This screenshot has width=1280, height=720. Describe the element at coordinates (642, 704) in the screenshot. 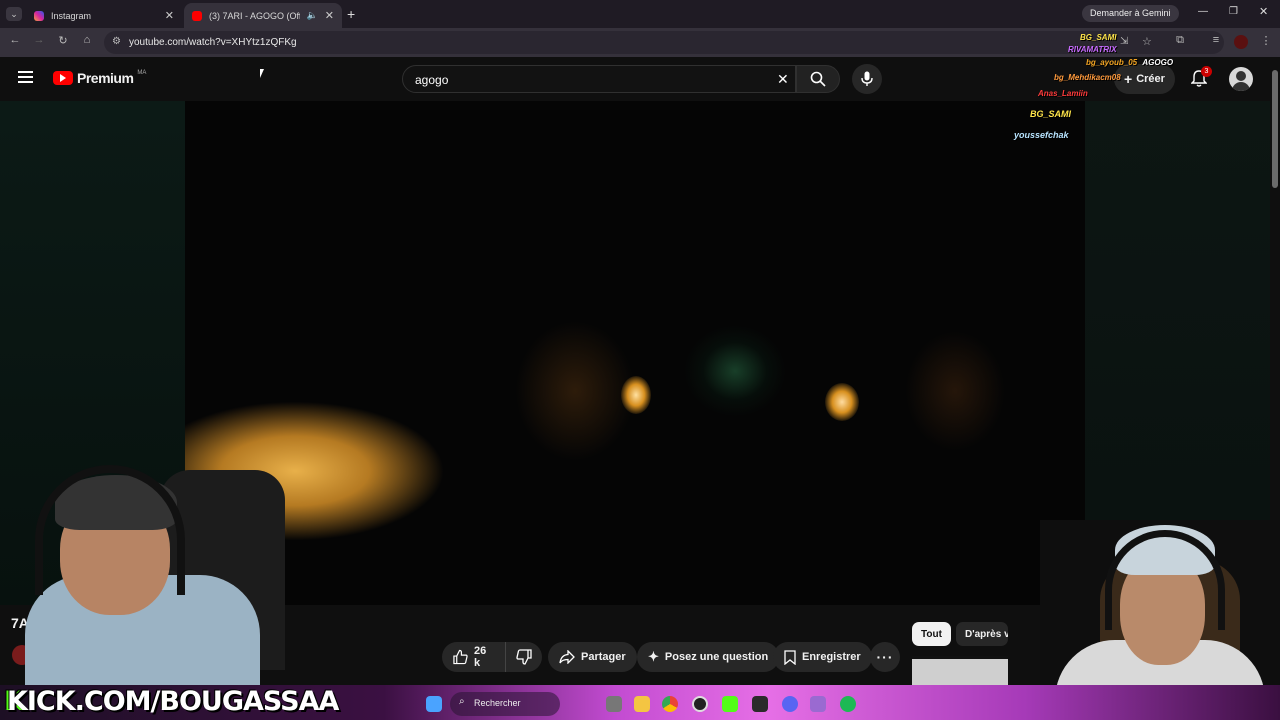

I see `file-explorer-icon` at that location.